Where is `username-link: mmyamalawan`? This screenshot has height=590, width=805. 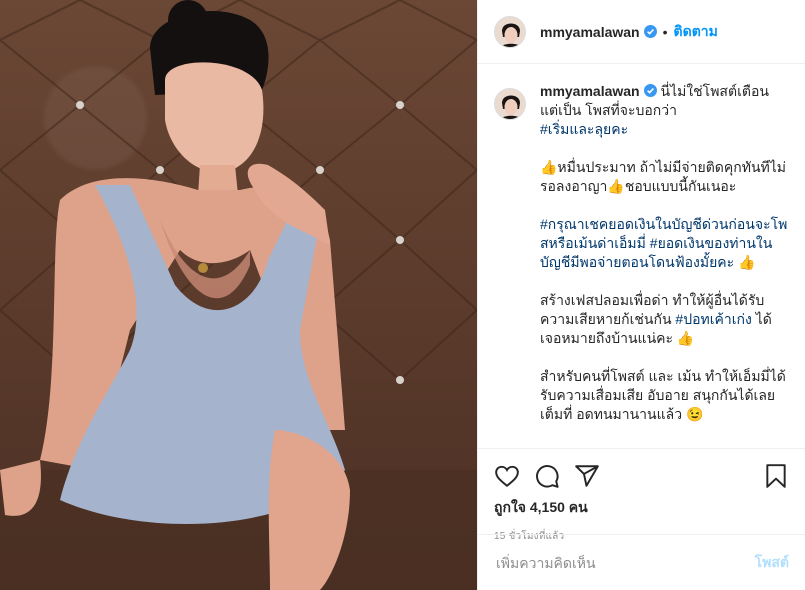
username-link: mmyamalawan is located at coordinates (590, 32).